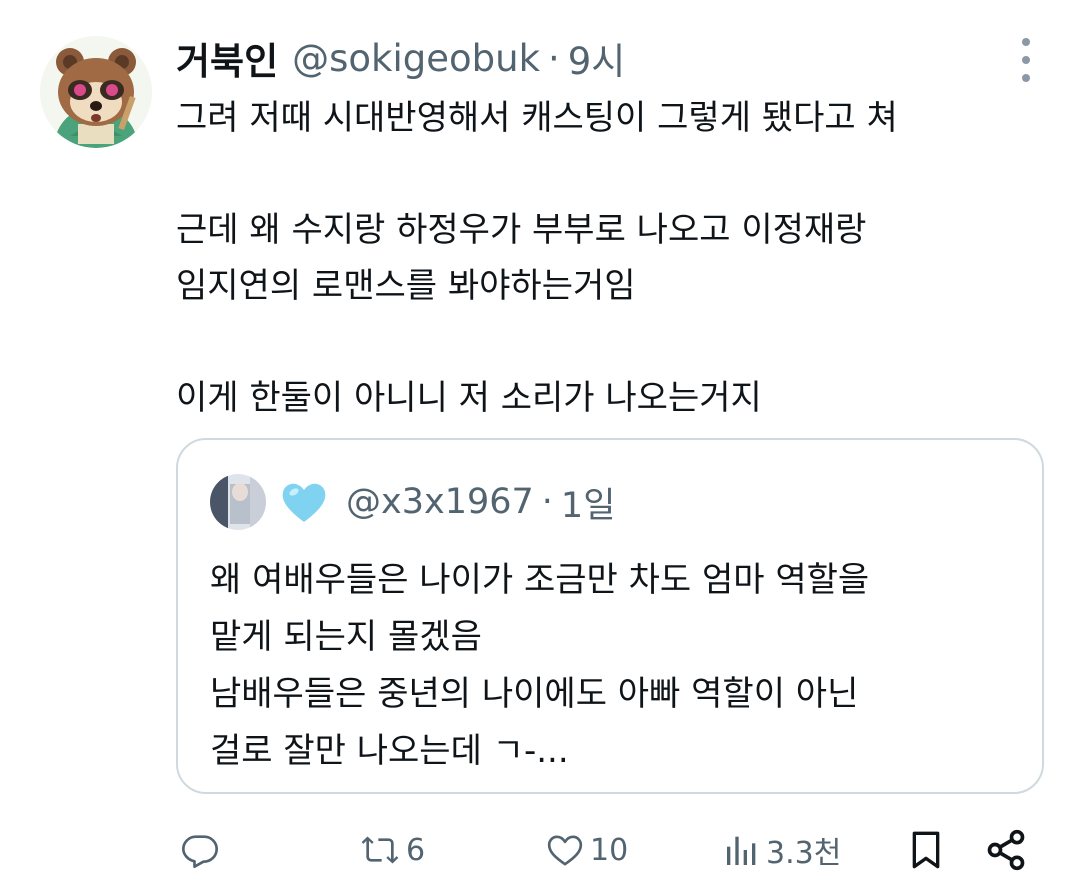  I want to click on share-icon, so click(1006, 850).